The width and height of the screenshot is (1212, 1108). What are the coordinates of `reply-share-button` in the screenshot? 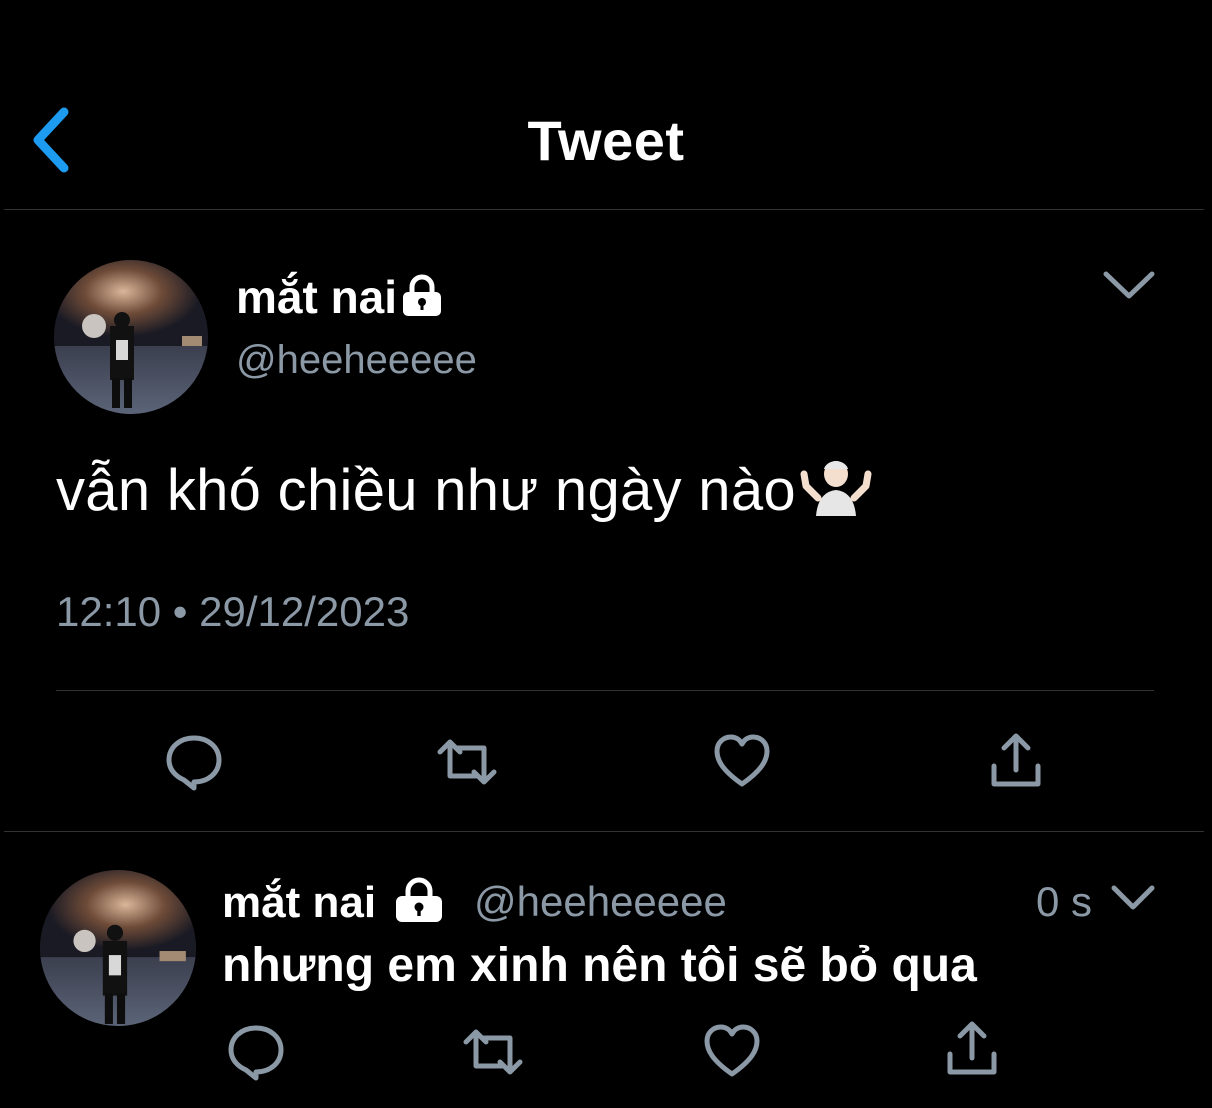 It's located at (972, 1052).